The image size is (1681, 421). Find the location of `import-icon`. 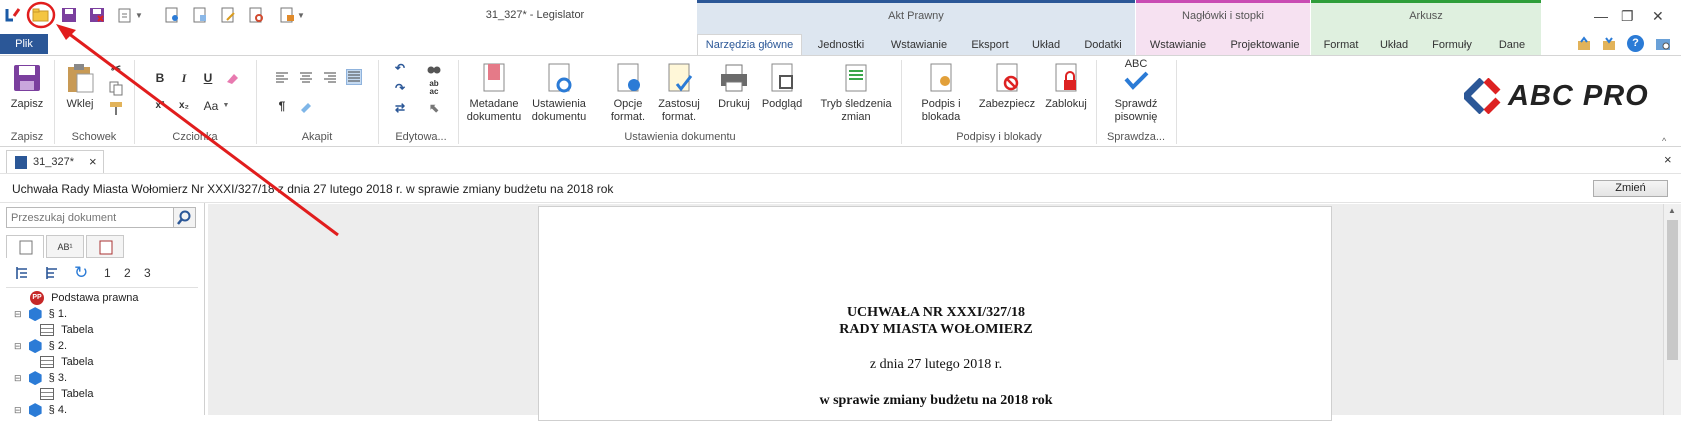

import-icon is located at coordinates (1609, 44).